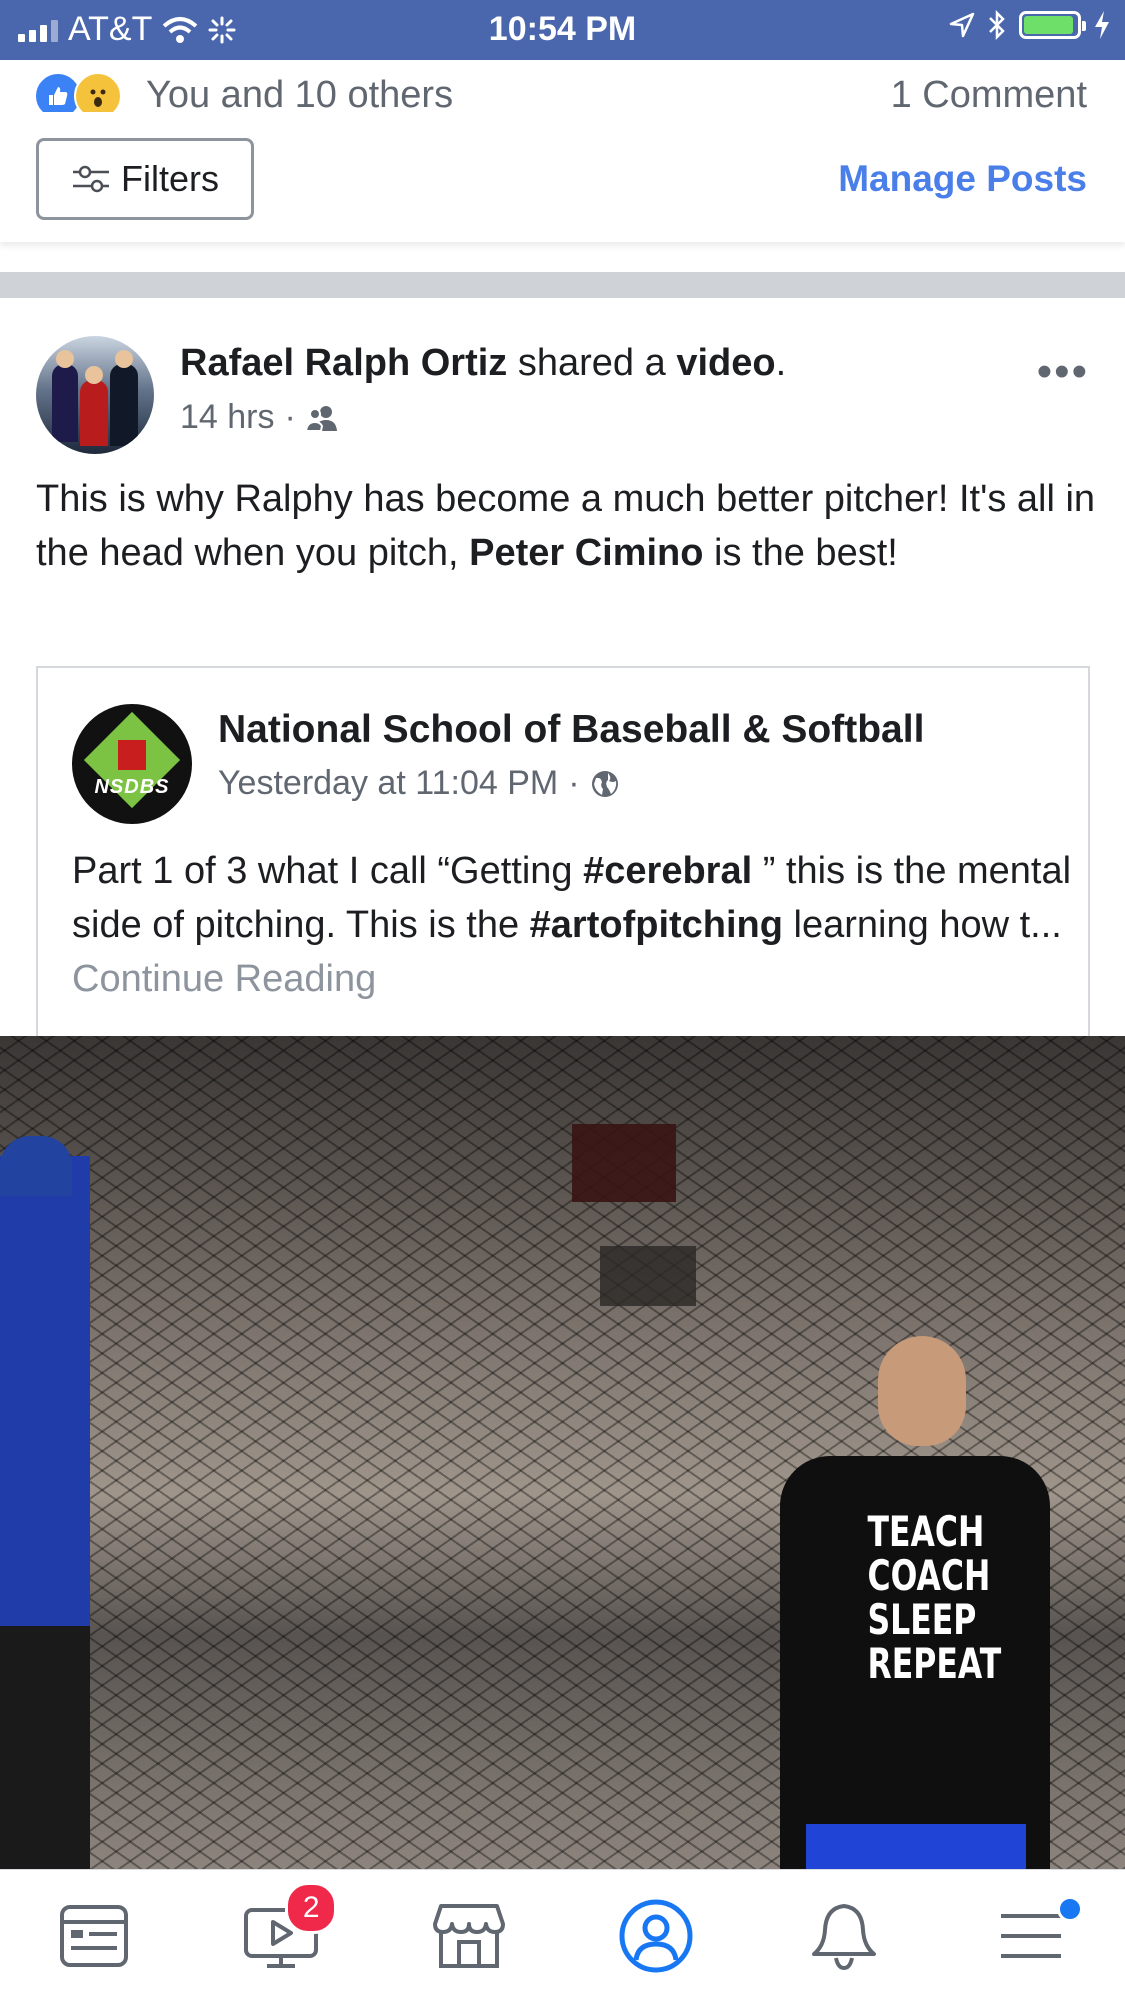 Image resolution: width=1125 pixels, height=2002 pixels. I want to click on charging-icon, so click(1102, 25).